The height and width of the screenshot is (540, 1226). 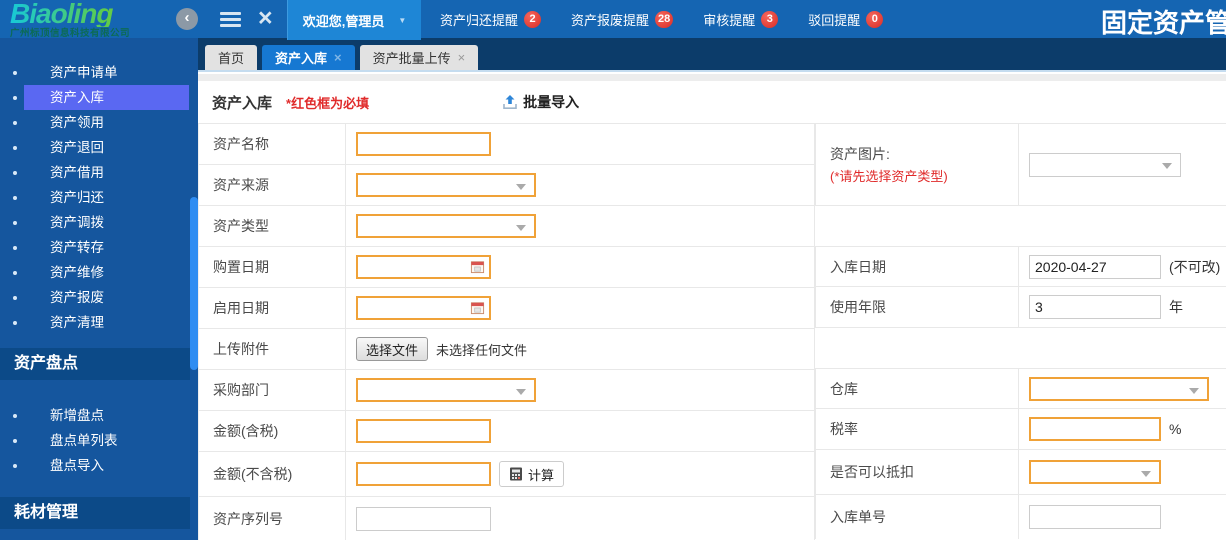 I want to click on field-label: 资产来源, so click(x=272, y=185).